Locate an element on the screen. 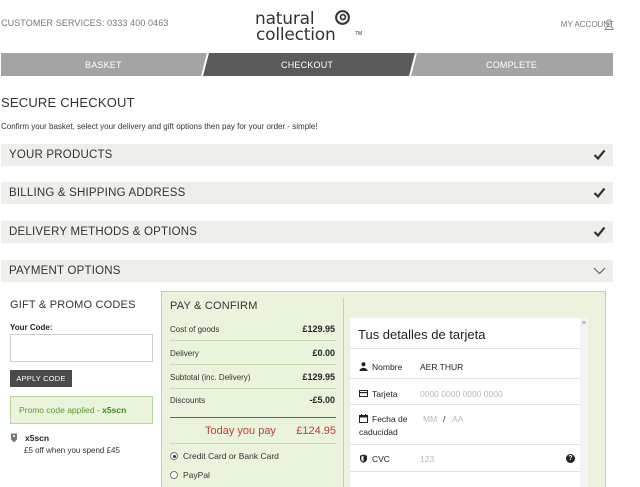 The width and height of the screenshot is (640, 487). card-payment-label: Credit Card or Bank Card is located at coordinates (231, 456).